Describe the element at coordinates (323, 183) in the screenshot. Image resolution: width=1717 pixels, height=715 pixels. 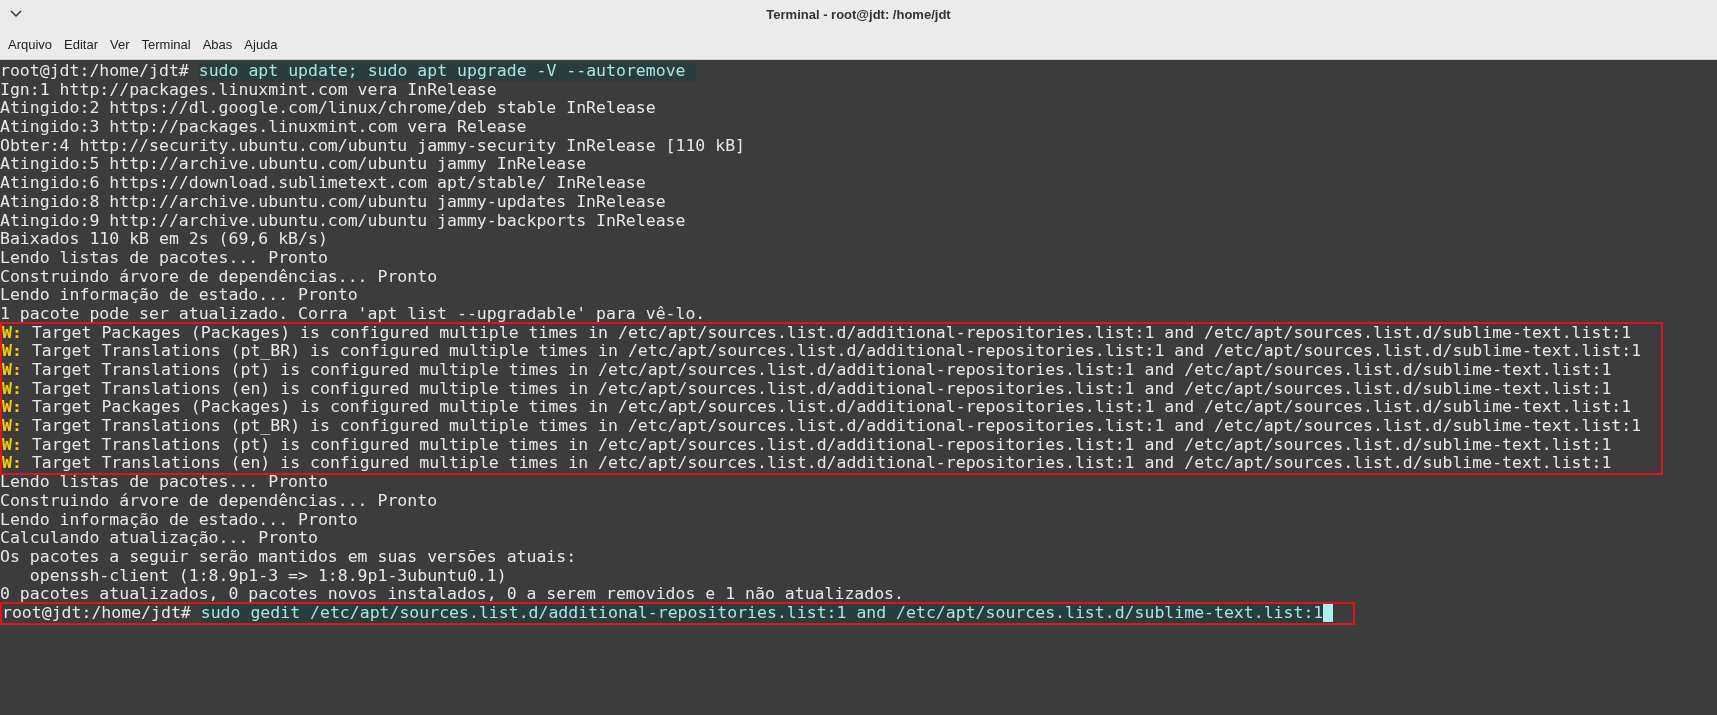
I see `output-line: Atingido:6 https://download.sublimetext.com apt/stable/ InRelease` at that location.